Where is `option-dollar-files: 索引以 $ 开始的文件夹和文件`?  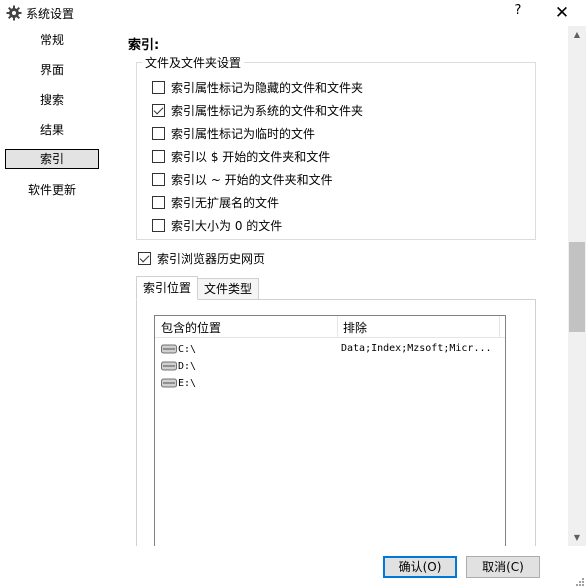
option-dollar-files: 索引以 $ 开始的文件夹和文件 is located at coordinates (241, 156).